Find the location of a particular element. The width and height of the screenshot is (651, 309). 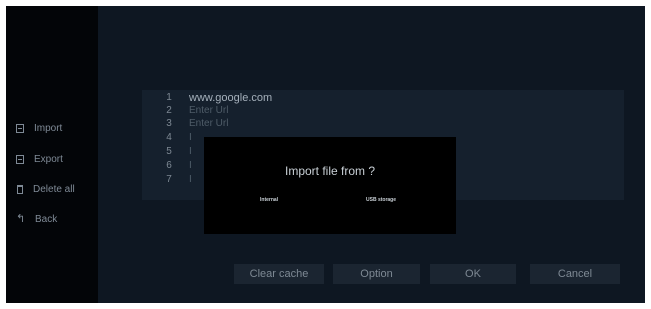

trash-icon is located at coordinates (20, 189).